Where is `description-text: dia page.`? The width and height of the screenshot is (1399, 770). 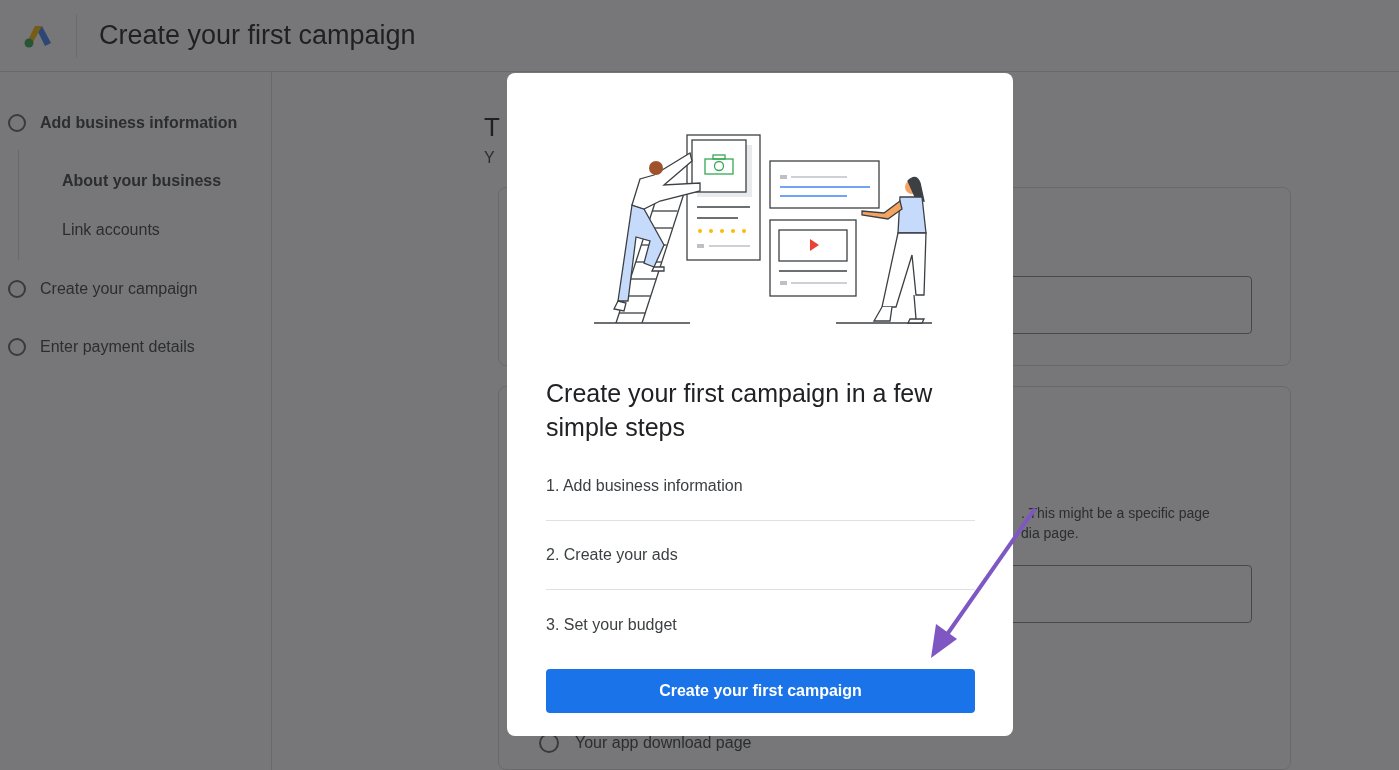 description-text: dia page. is located at coordinates (1050, 533).